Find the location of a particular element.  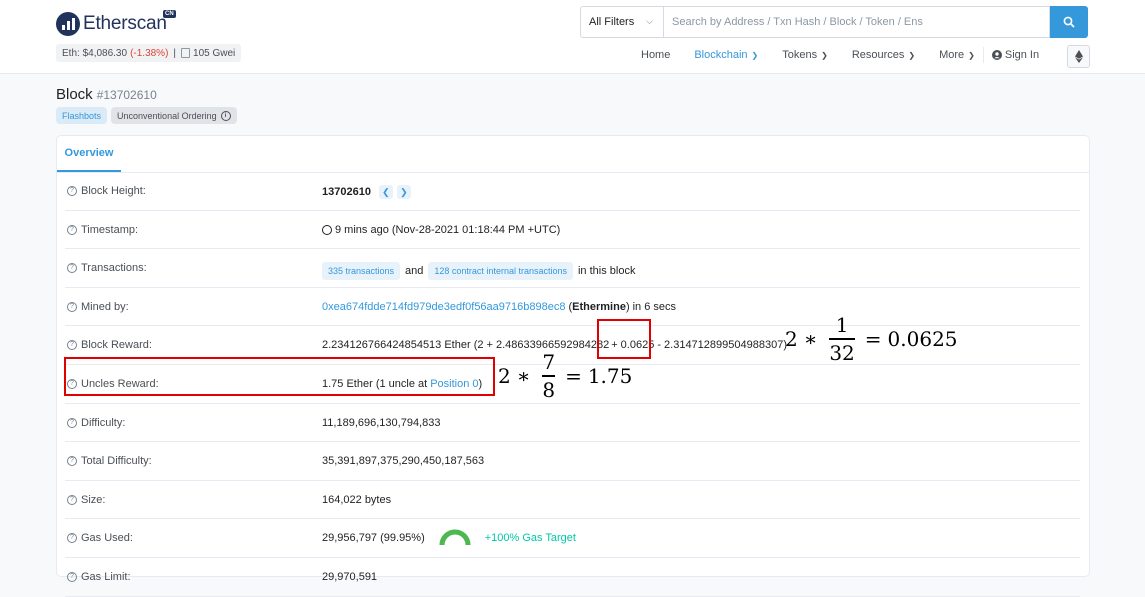

size-value: 164,022 bytes is located at coordinates (357, 499).